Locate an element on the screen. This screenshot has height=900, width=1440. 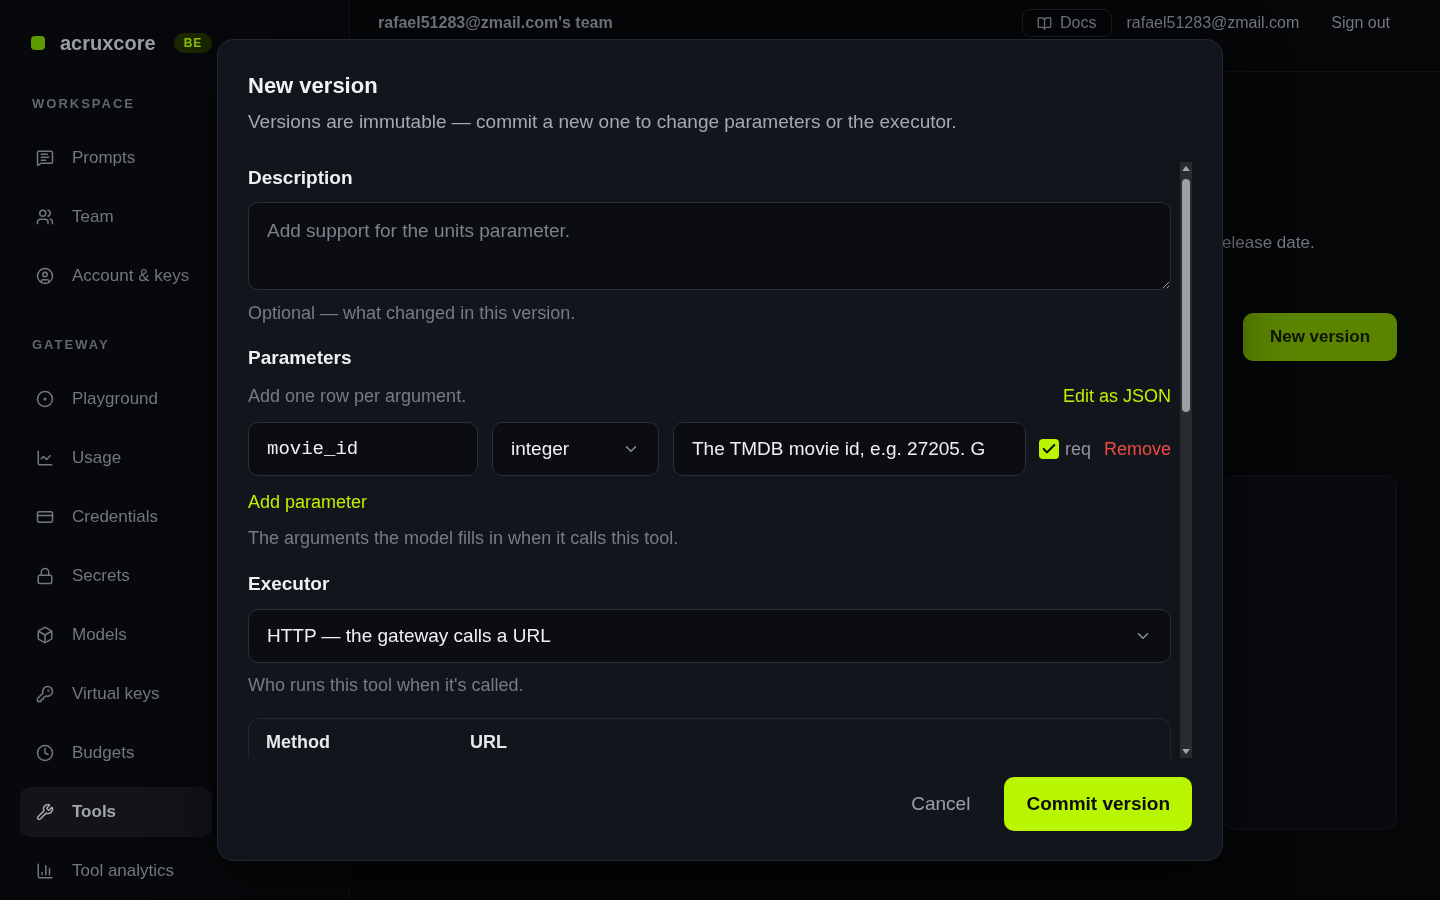
required-checkbox is located at coordinates (1049, 449).